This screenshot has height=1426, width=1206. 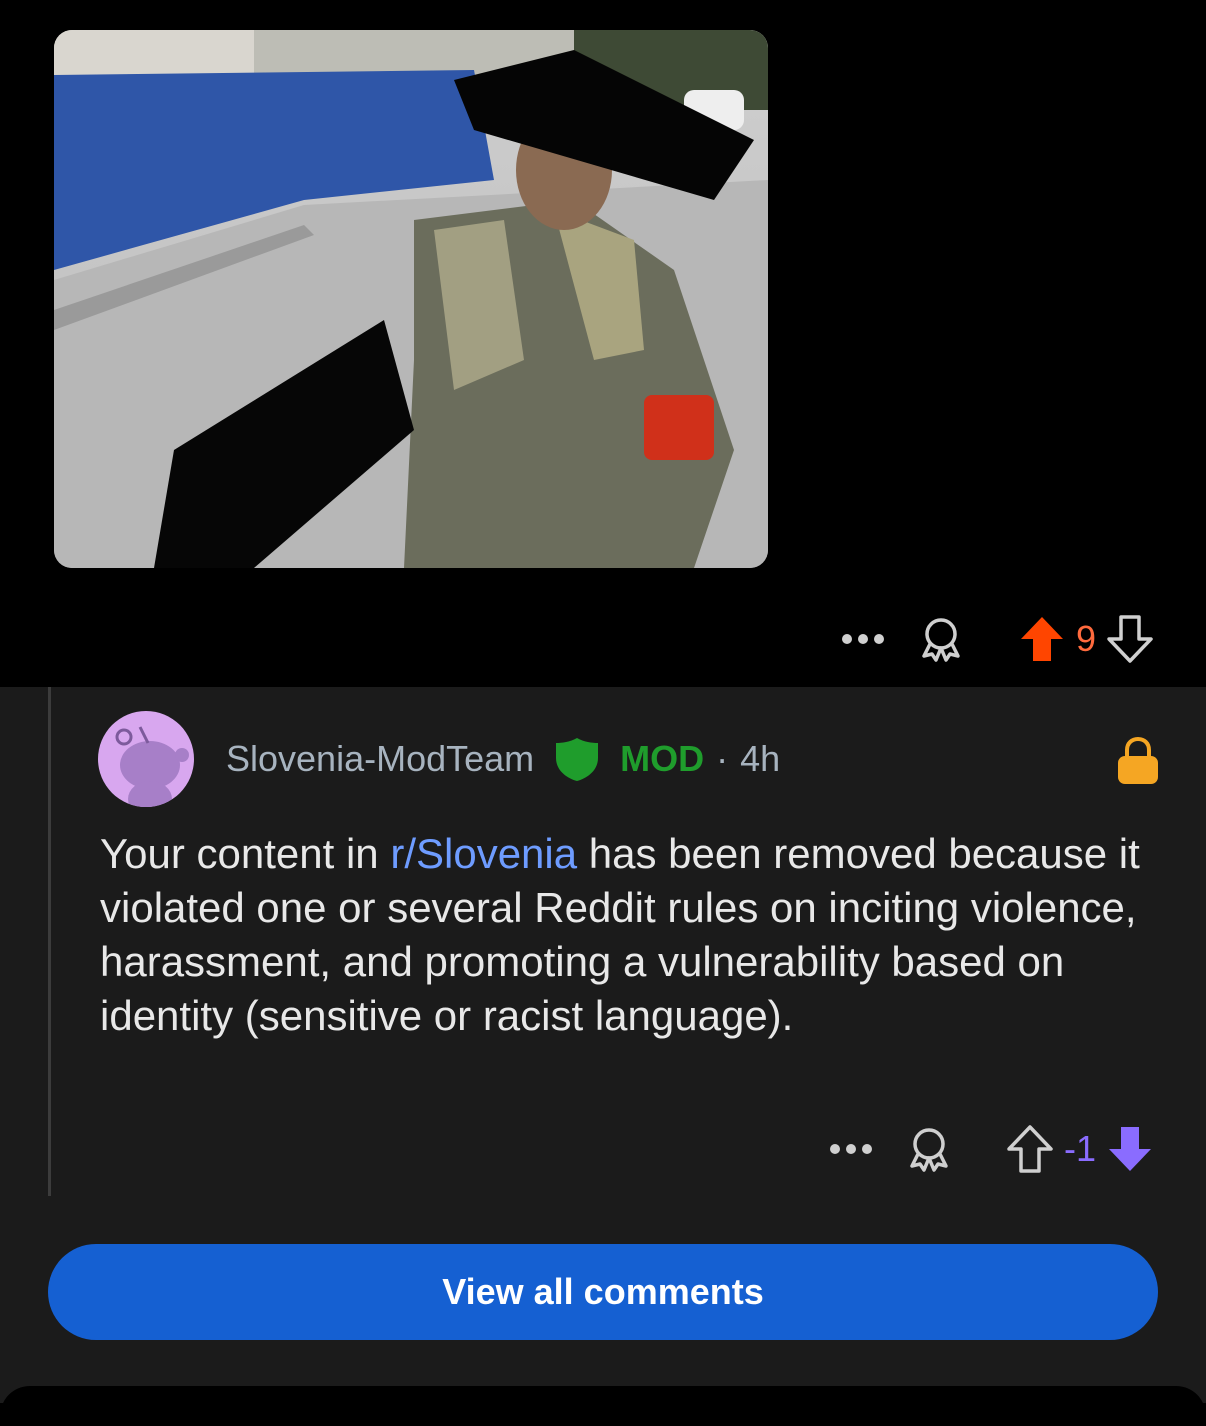 I want to click on downvote-button, so click(x=1130, y=639).